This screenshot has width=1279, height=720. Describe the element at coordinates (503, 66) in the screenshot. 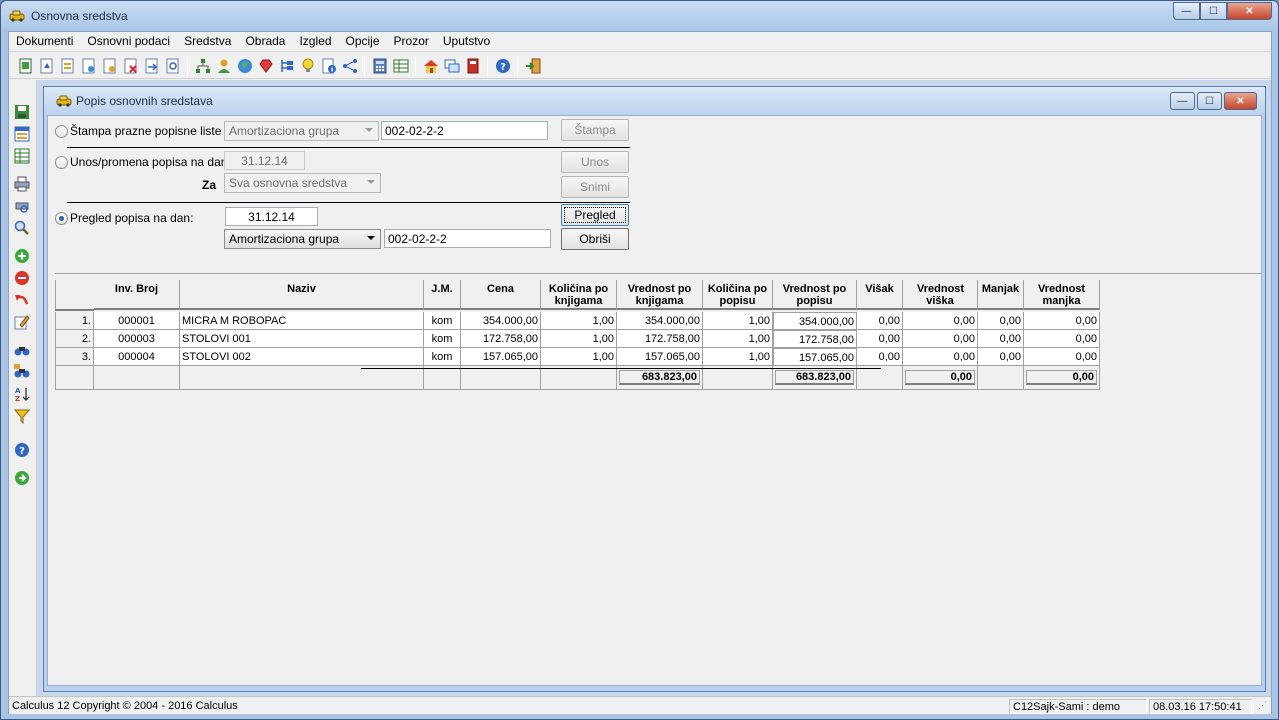

I see `help-icon: ?` at that location.